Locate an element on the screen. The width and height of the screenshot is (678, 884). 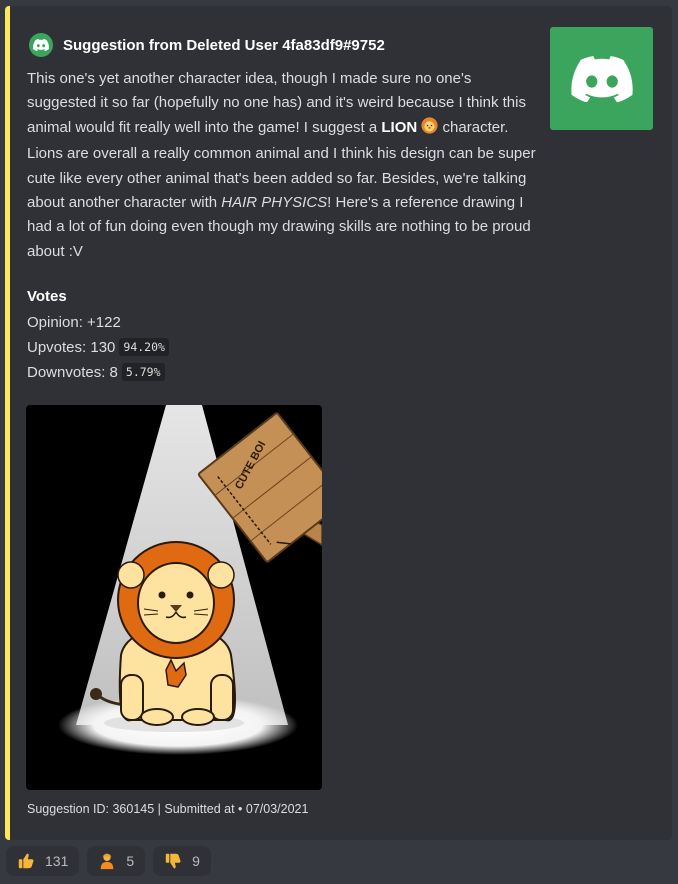
downvotes-percent: 5.79% is located at coordinates (143, 372).